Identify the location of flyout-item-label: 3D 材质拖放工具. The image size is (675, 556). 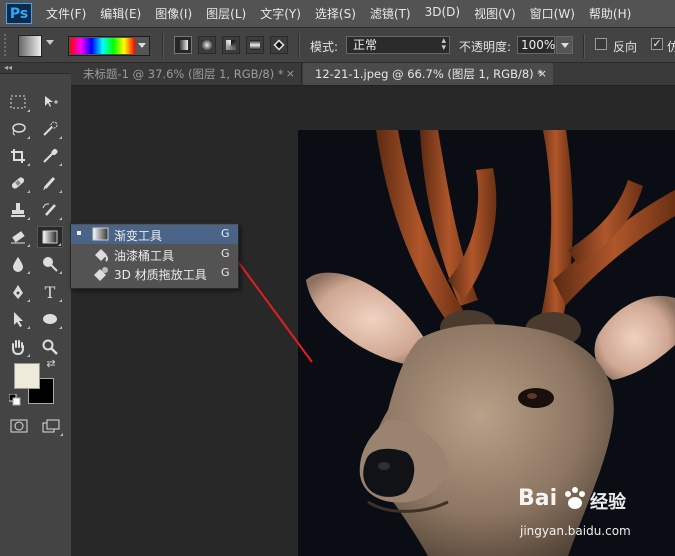
(160, 275).